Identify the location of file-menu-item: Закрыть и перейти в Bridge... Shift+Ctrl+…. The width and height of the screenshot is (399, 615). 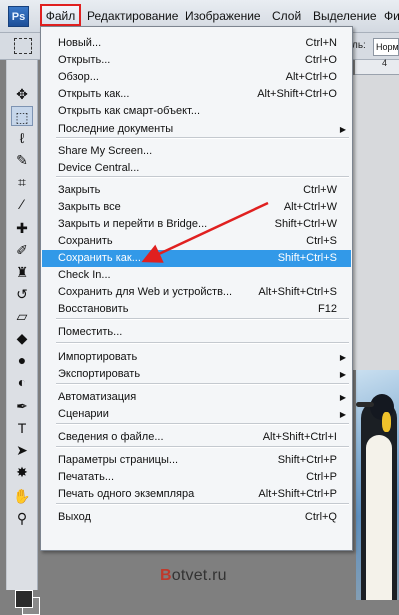
(196, 224).